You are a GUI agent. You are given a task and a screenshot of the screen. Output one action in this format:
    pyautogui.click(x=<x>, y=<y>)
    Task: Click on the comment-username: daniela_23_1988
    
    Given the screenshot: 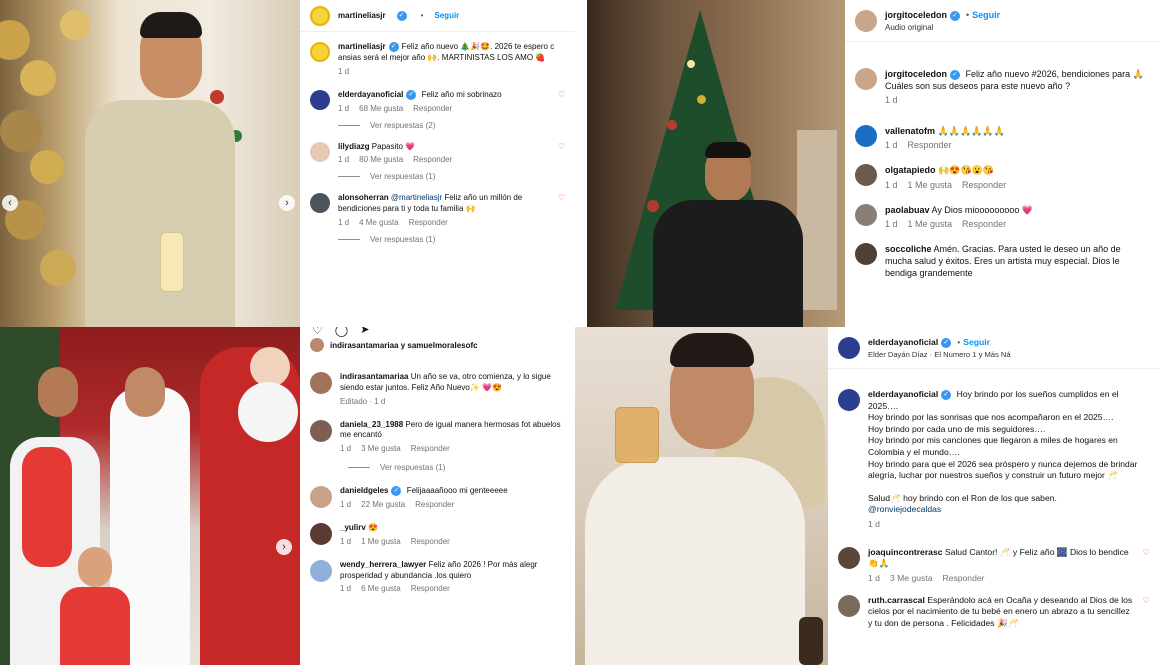 What is the action you would take?
    pyautogui.click(x=371, y=424)
    